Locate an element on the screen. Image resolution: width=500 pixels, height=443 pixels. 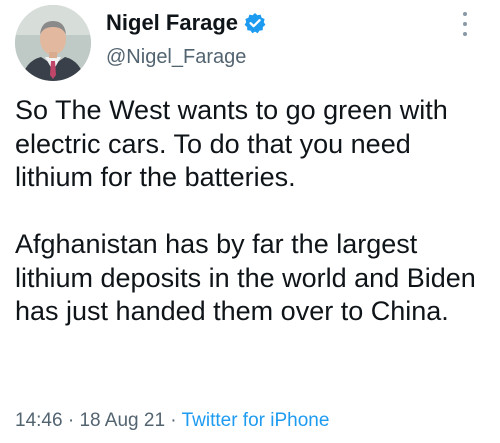
author-display-name: Nigel Farage is located at coordinates (172, 23).